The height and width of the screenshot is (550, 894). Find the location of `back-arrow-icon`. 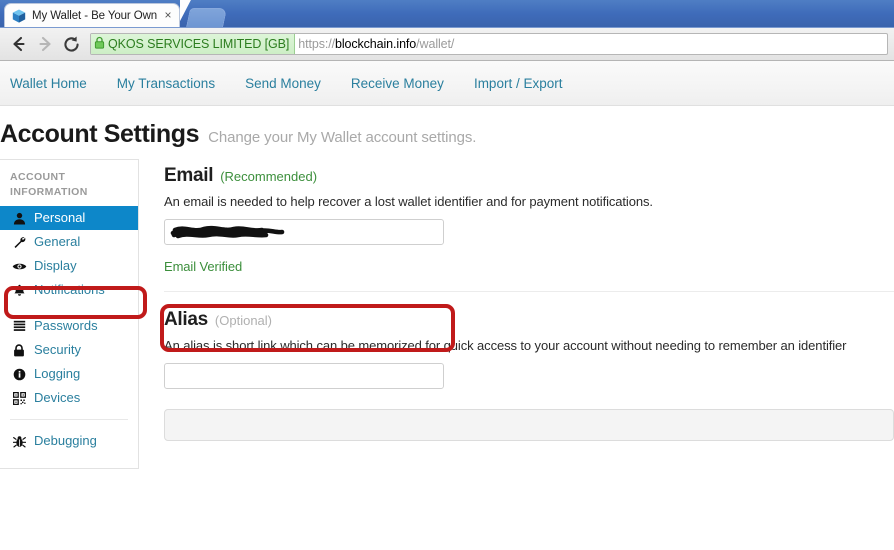

back-arrow-icon is located at coordinates (19, 44).